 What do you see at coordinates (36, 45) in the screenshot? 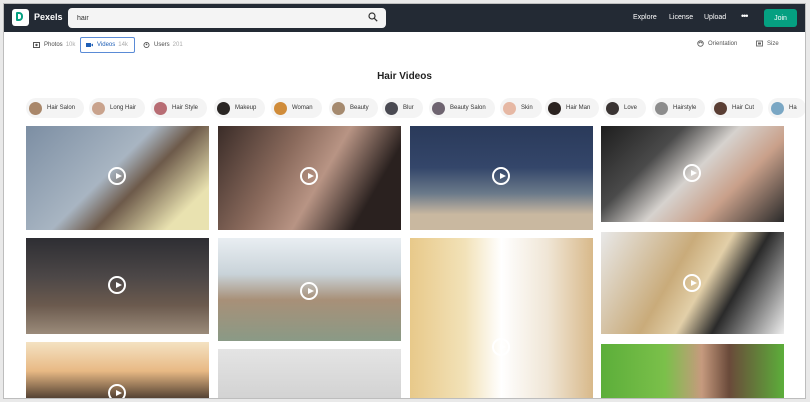
I see `photo-icon` at bounding box center [36, 45].